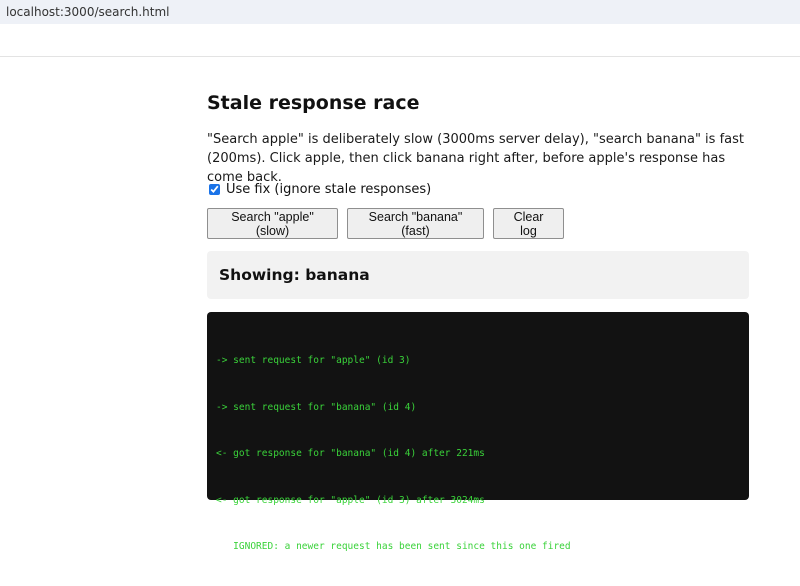  Describe the element at coordinates (528, 223) in the screenshot. I see `clear-log-button: Clear log` at that location.